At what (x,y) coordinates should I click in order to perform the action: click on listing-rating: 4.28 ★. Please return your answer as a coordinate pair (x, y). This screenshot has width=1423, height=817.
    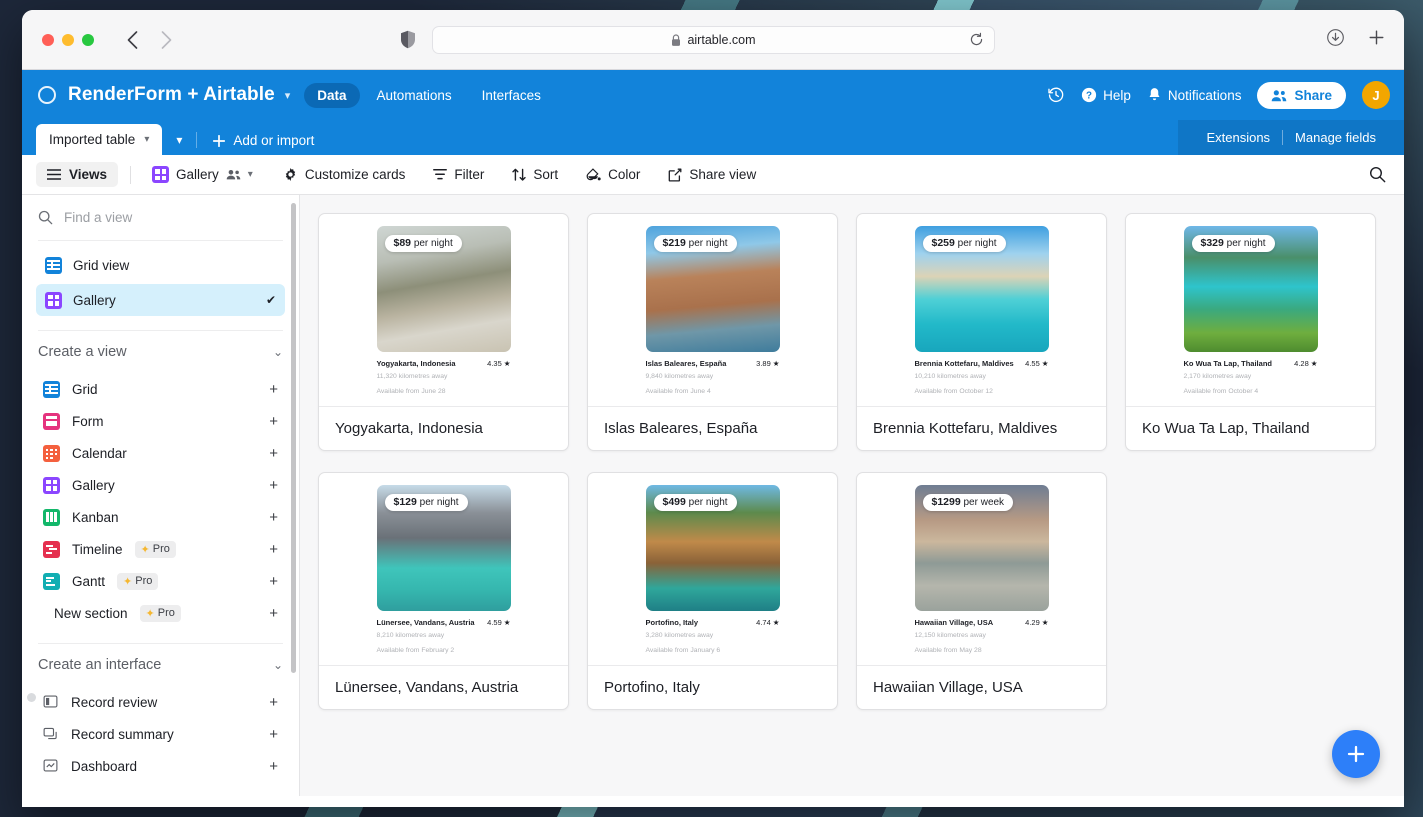
    Looking at the image, I should click on (1305, 363).